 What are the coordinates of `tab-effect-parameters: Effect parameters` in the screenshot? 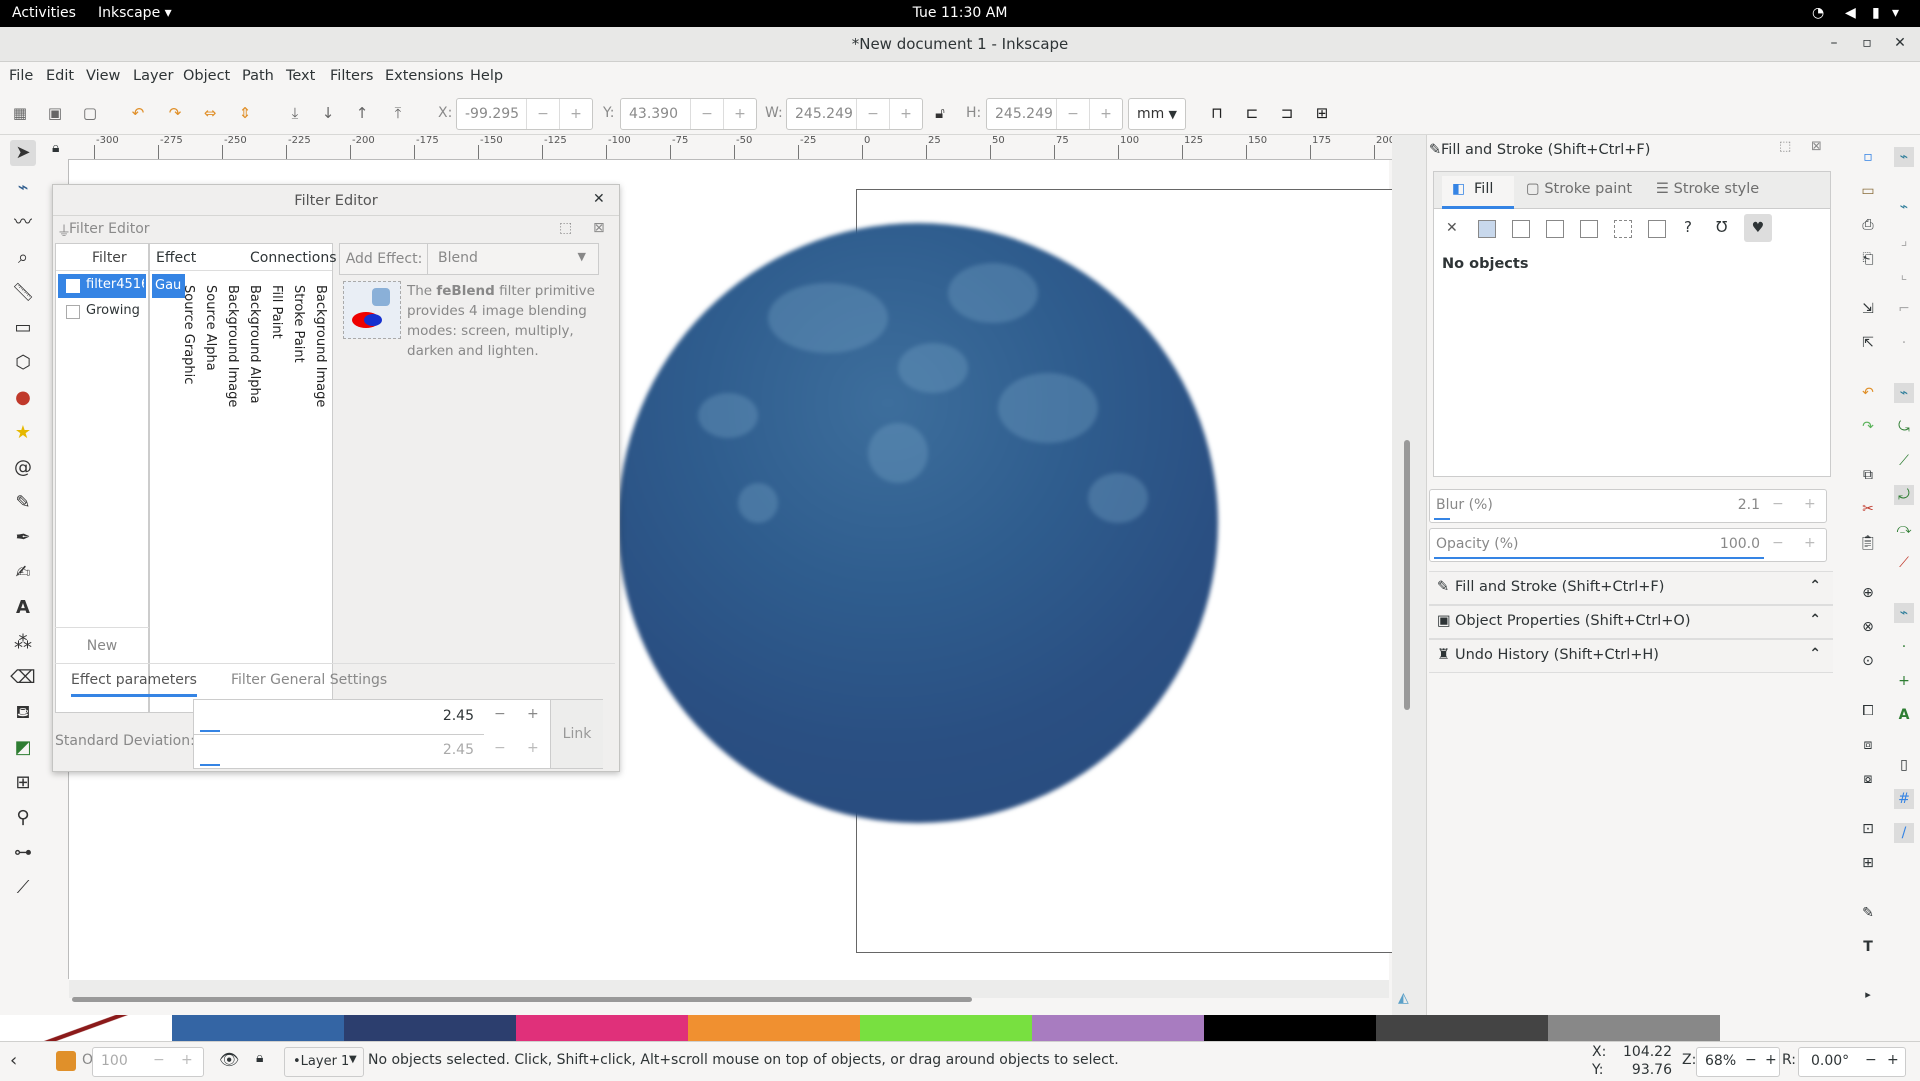 It's located at (134, 684).